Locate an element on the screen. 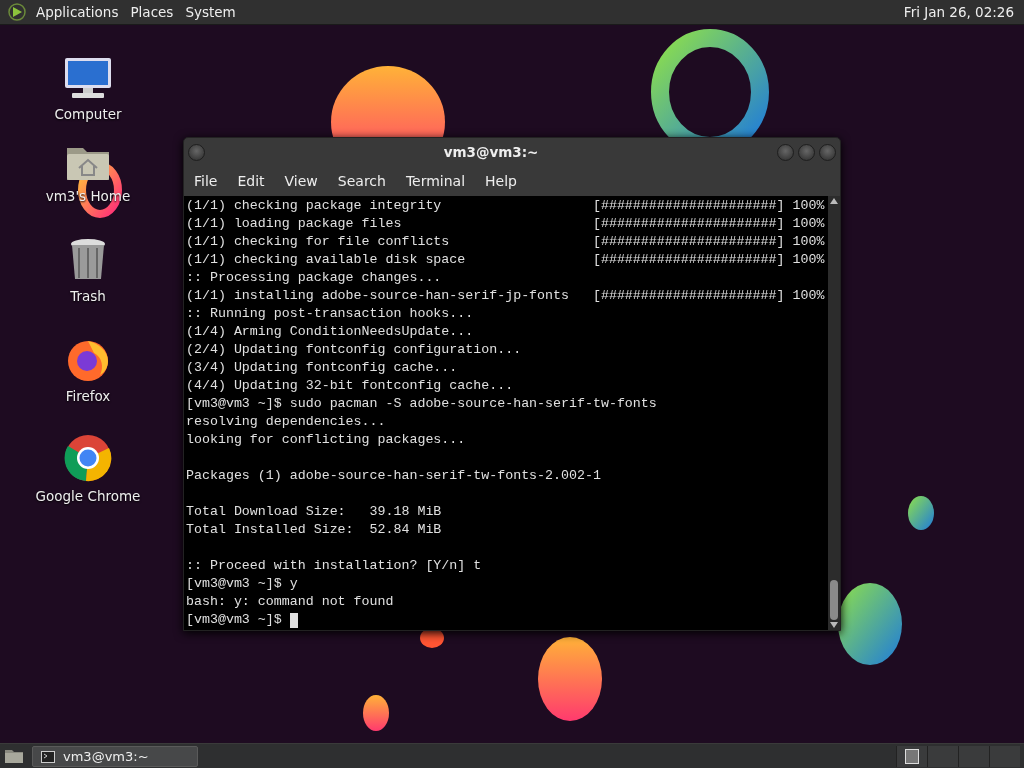  close-button is located at coordinates (827, 152).